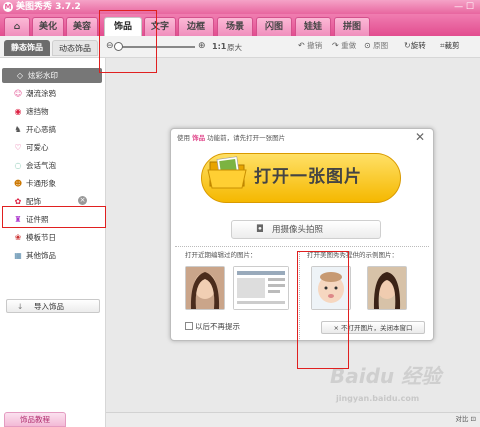  What do you see at coordinates (235, 26) in the screenshot?
I see `tab-scene: 场景` at bounding box center [235, 26].